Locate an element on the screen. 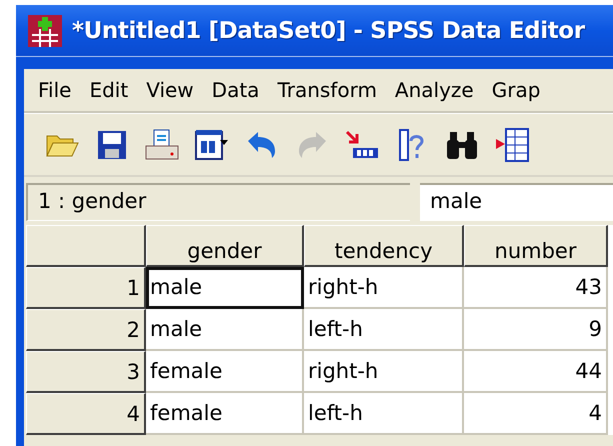  row-header: 4 is located at coordinates (86, 414).